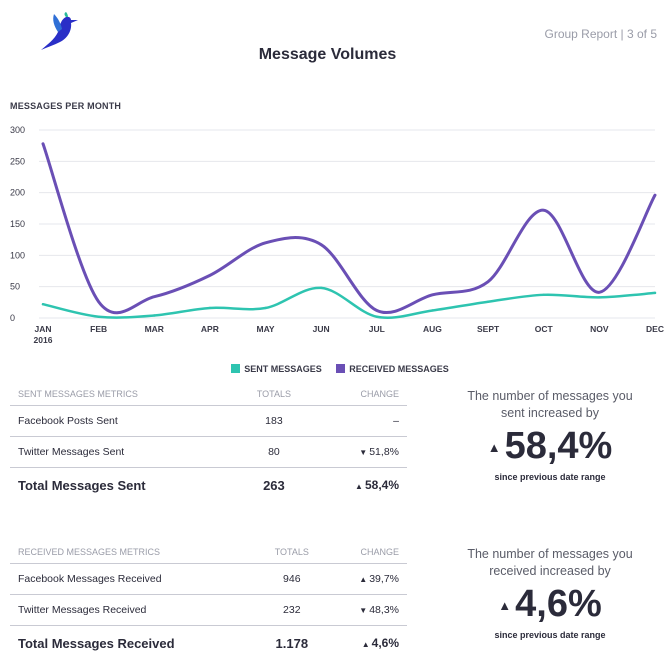 The width and height of the screenshot is (665, 660). What do you see at coordinates (210, 329) in the screenshot?
I see `x-tick-label: APR` at bounding box center [210, 329].